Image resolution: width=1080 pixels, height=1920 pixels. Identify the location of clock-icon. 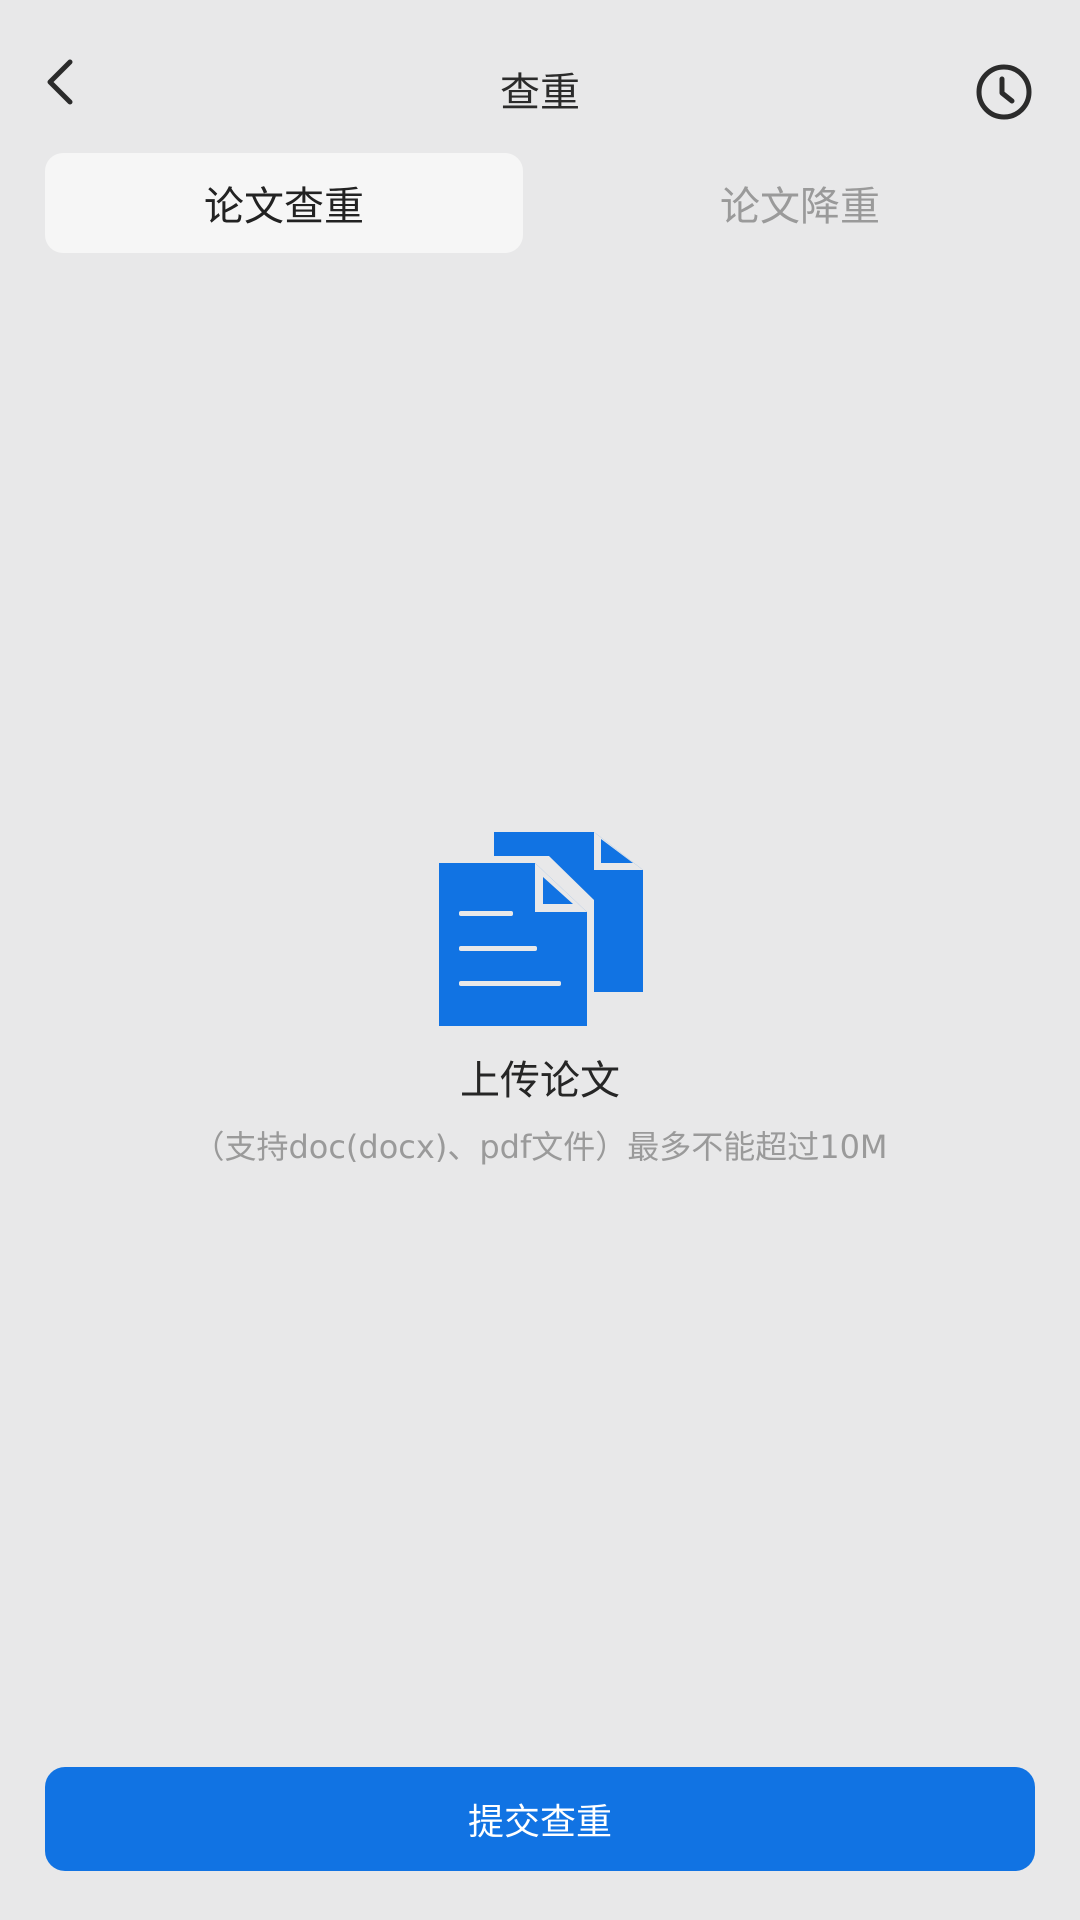
(1004, 92).